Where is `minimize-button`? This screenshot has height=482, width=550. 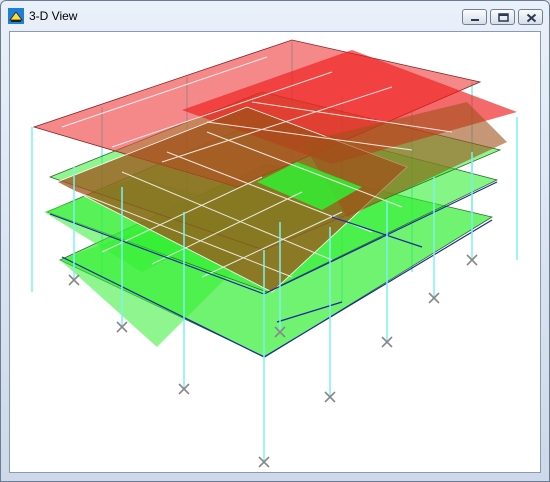 minimize-button is located at coordinates (474, 17).